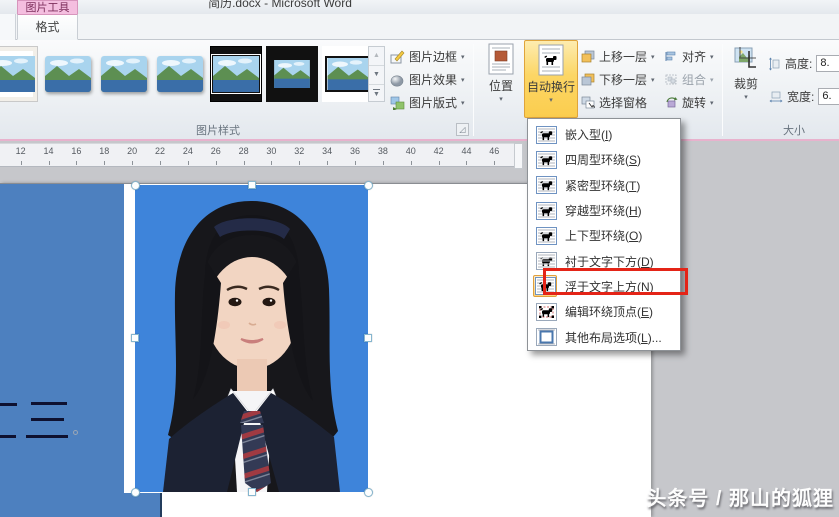 This screenshot has height=517, width=839. Describe the element at coordinates (604, 210) in the screenshot. I see `menu-item-wrap-through: 穿越型环绕(H)` at that location.